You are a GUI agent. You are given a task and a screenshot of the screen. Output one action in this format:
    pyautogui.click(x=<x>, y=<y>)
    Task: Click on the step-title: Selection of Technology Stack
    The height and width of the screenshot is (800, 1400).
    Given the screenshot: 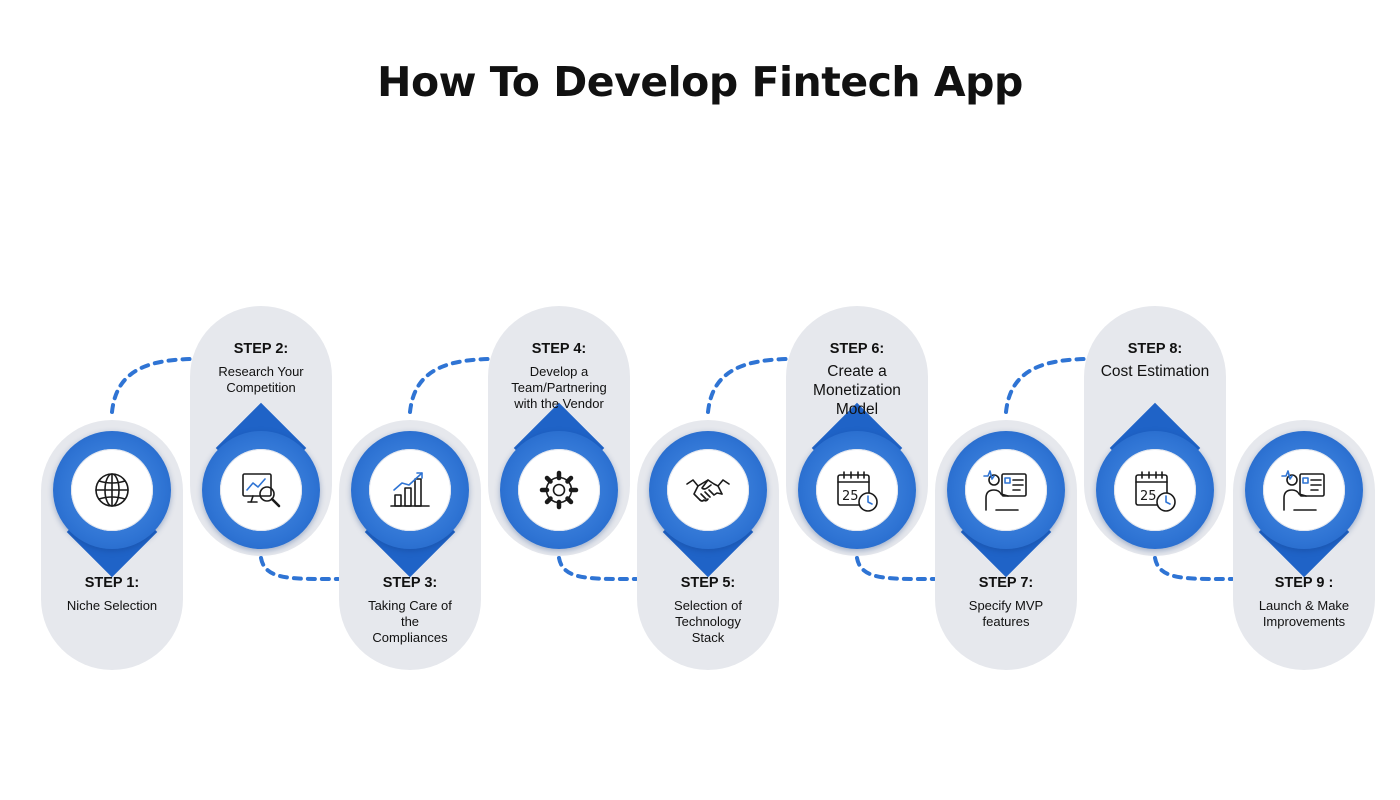 What is the action you would take?
    pyautogui.click(x=708, y=621)
    